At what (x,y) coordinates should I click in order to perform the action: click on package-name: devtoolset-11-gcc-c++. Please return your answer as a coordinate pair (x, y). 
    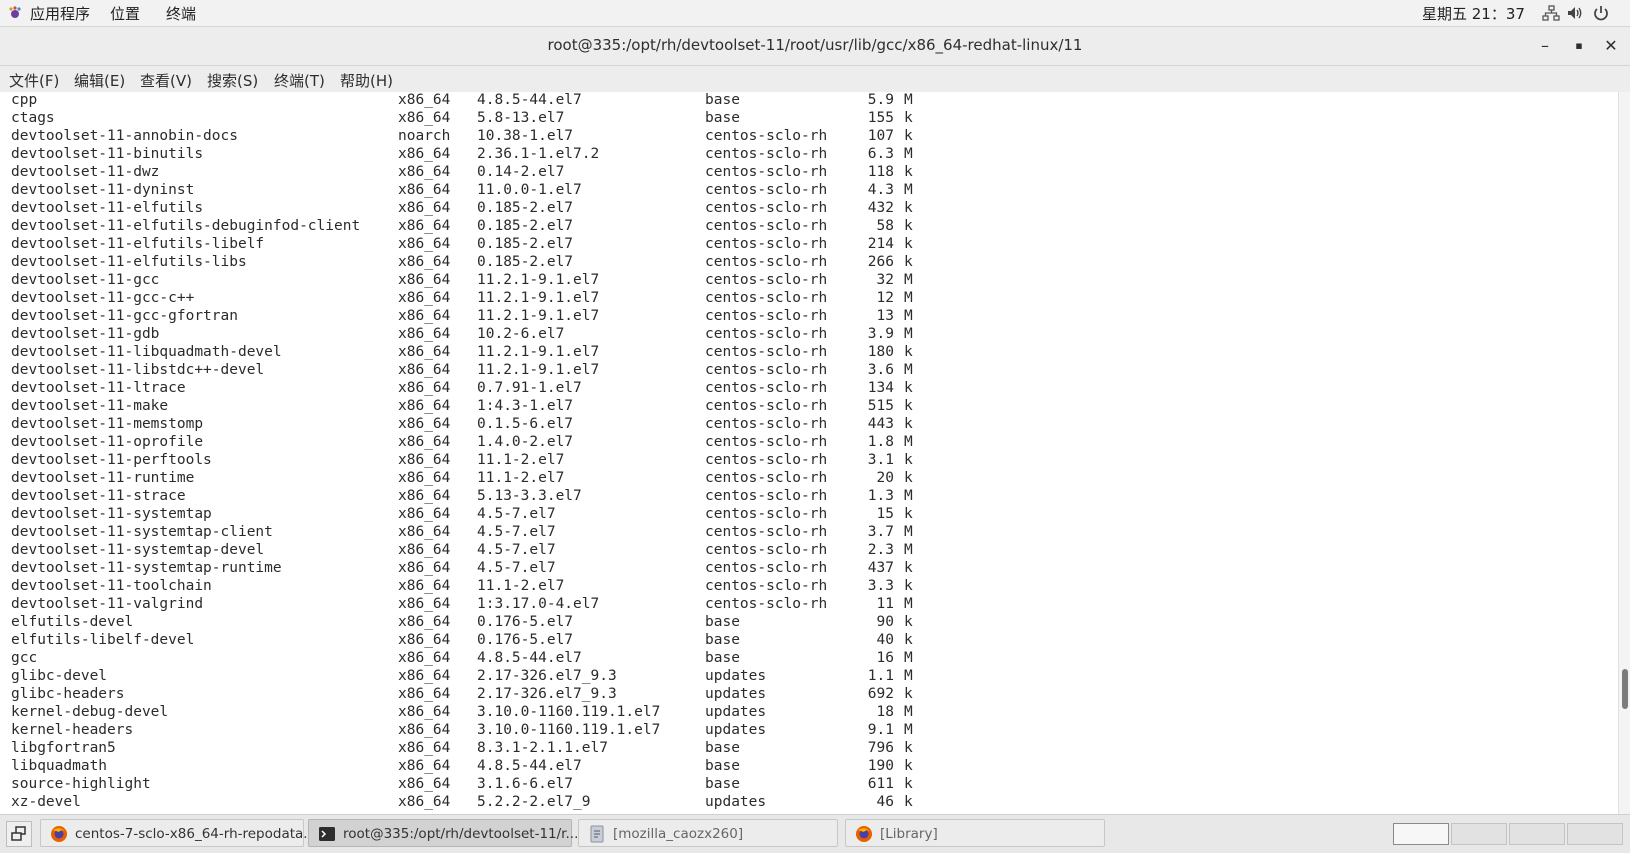
    Looking at the image, I should click on (103, 298).